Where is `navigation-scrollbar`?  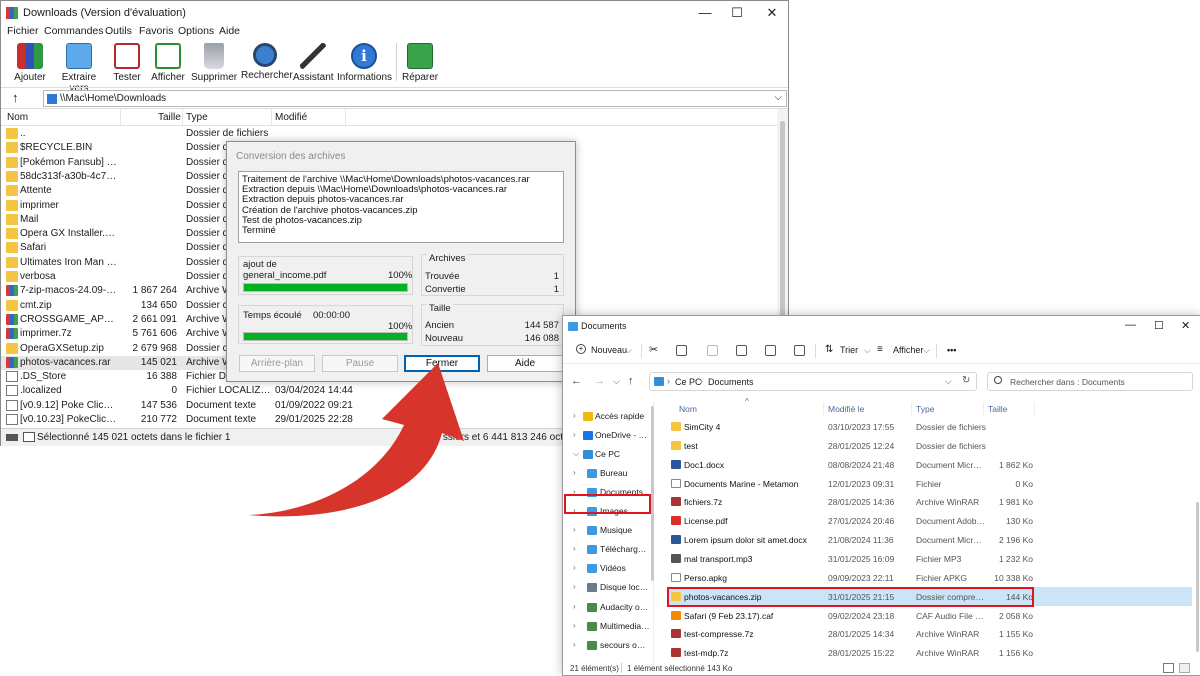 navigation-scrollbar is located at coordinates (652, 493).